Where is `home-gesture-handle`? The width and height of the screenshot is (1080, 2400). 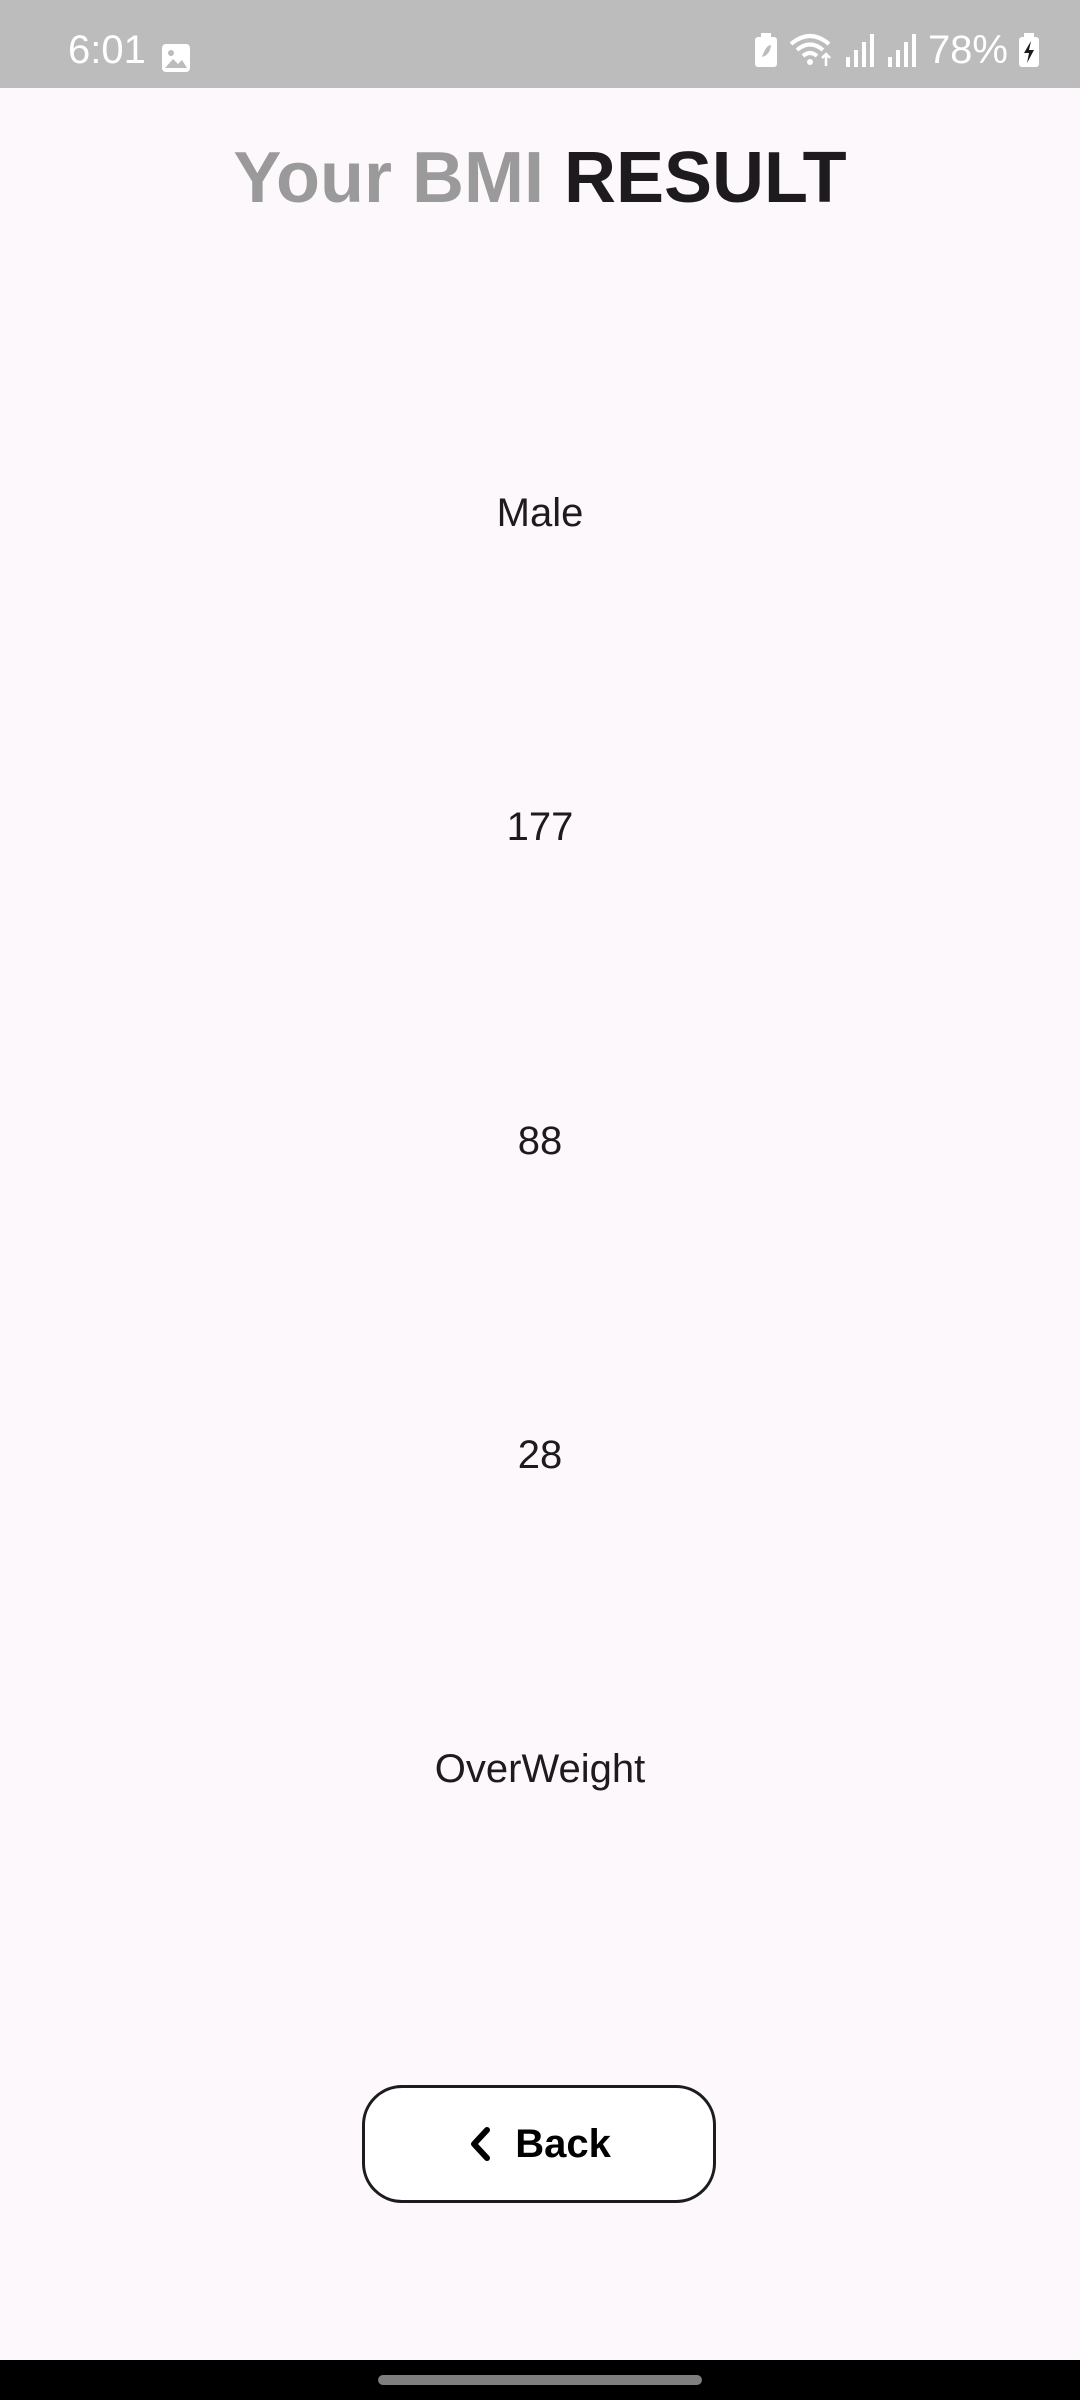 home-gesture-handle is located at coordinates (540, 2380).